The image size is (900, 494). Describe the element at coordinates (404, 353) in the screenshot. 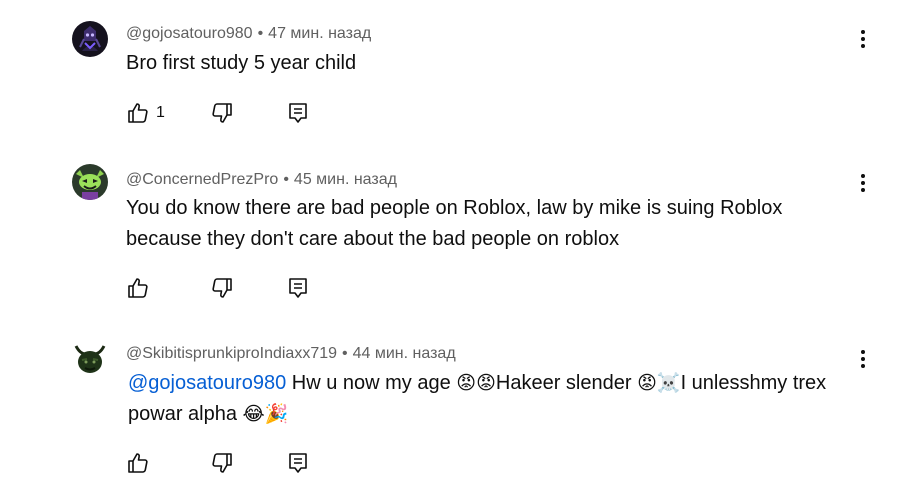

I see `timestamp: 44 мин. назад` at that location.